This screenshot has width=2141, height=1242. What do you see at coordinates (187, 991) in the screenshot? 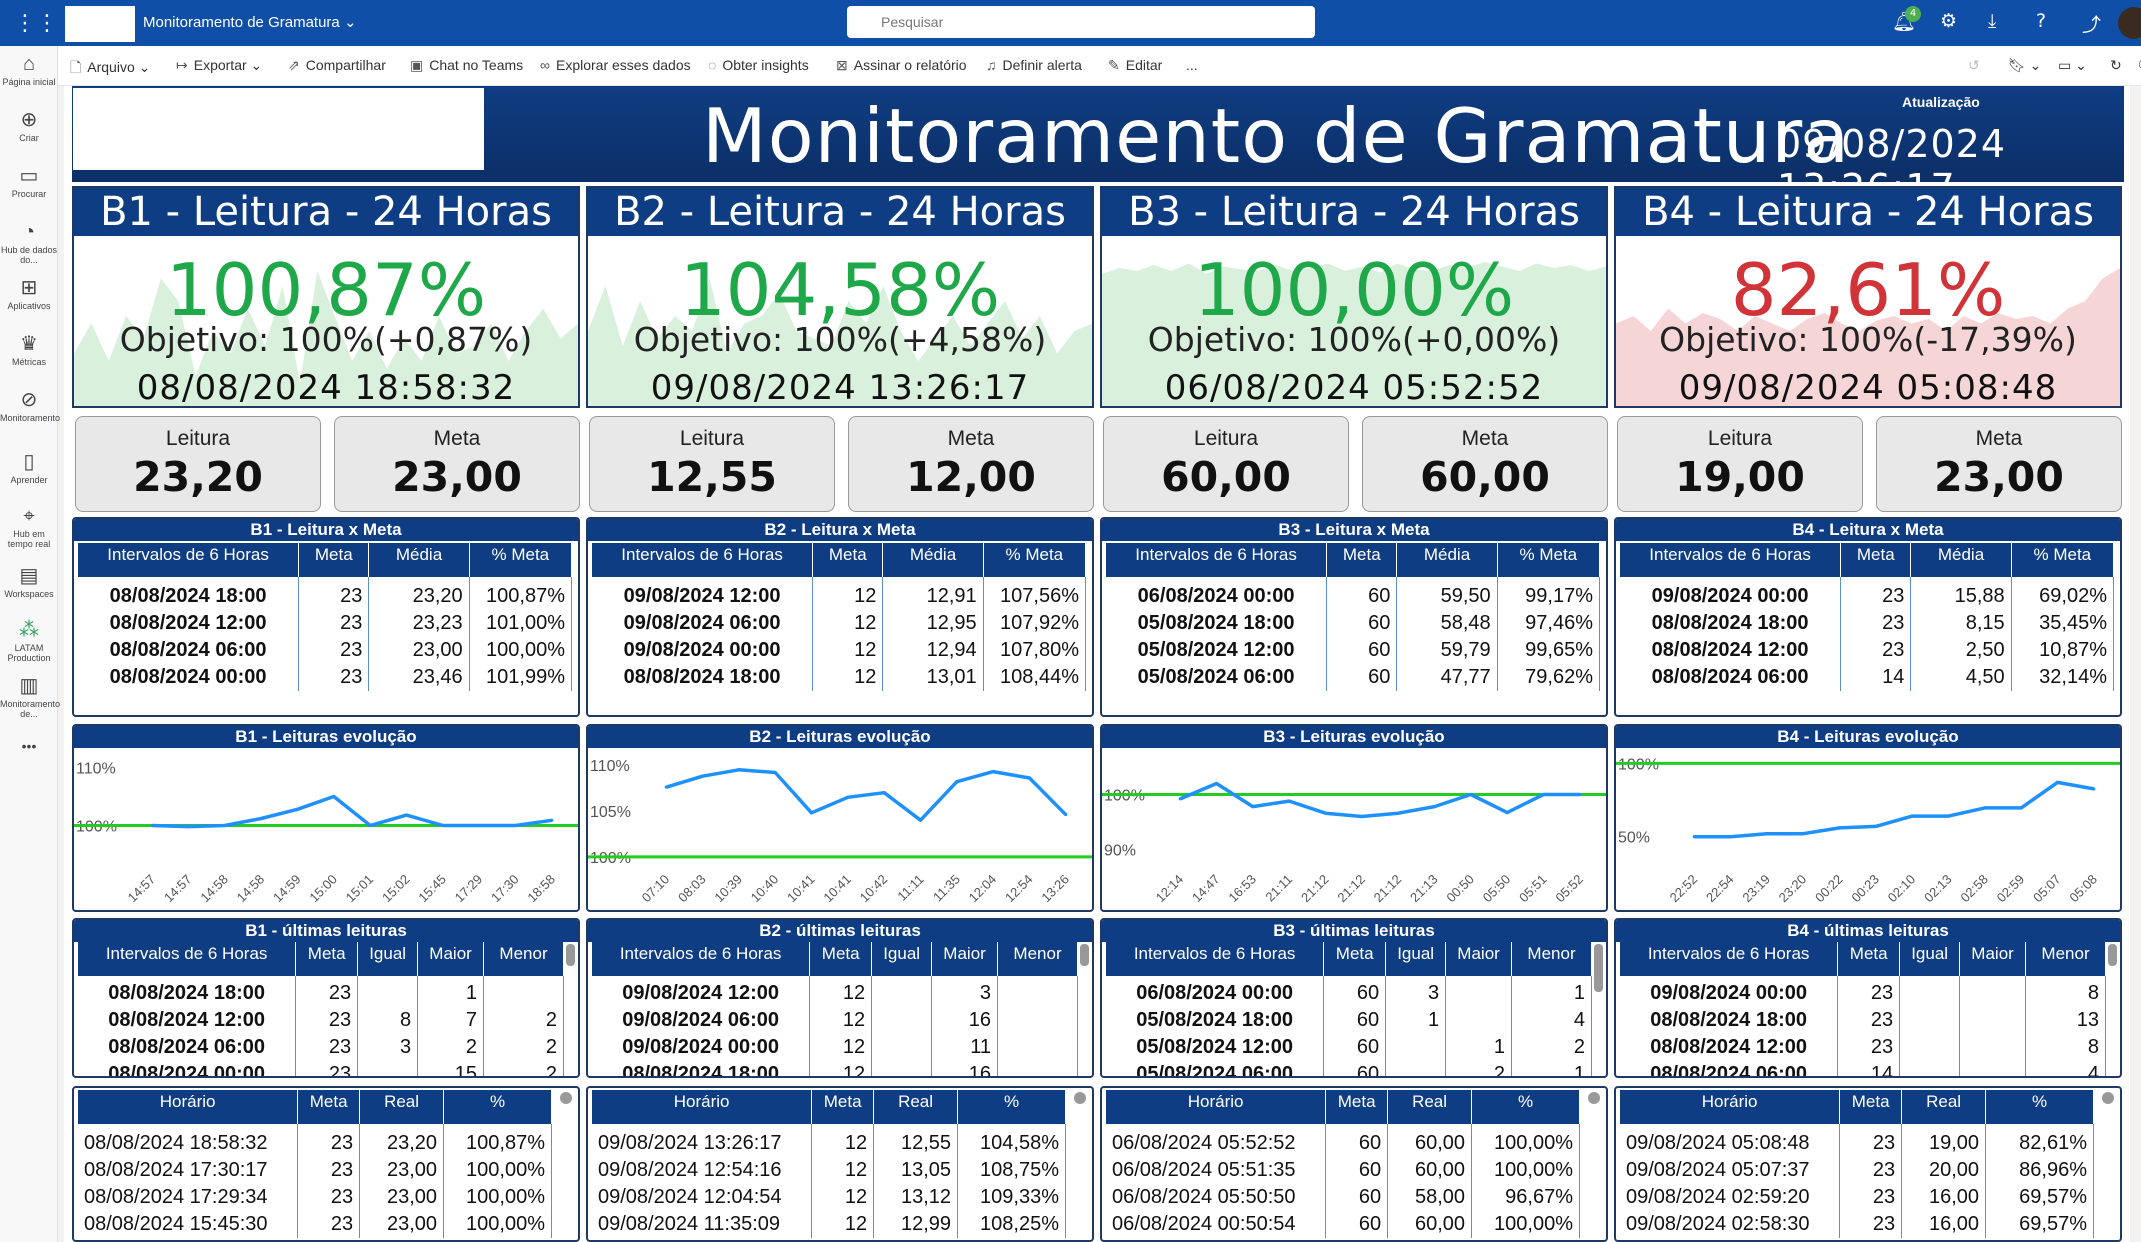
I see `table-cell: 08/08/2024 18:00` at bounding box center [187, 991].